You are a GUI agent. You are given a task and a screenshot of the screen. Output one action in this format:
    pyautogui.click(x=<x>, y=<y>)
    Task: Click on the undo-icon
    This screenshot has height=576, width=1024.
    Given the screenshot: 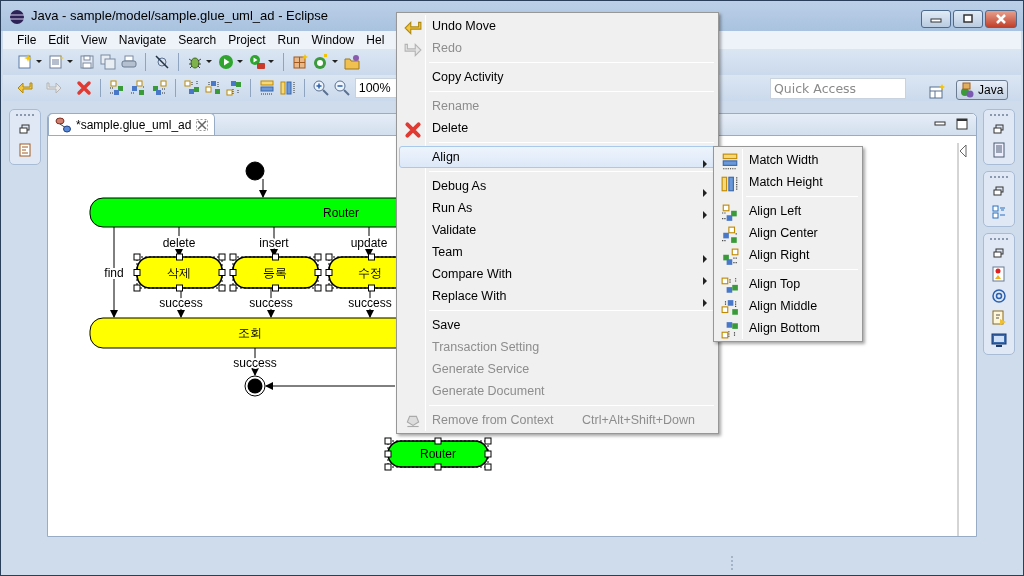 What is the action you would take?
    pyautogui.click(x=25, y=88)
    